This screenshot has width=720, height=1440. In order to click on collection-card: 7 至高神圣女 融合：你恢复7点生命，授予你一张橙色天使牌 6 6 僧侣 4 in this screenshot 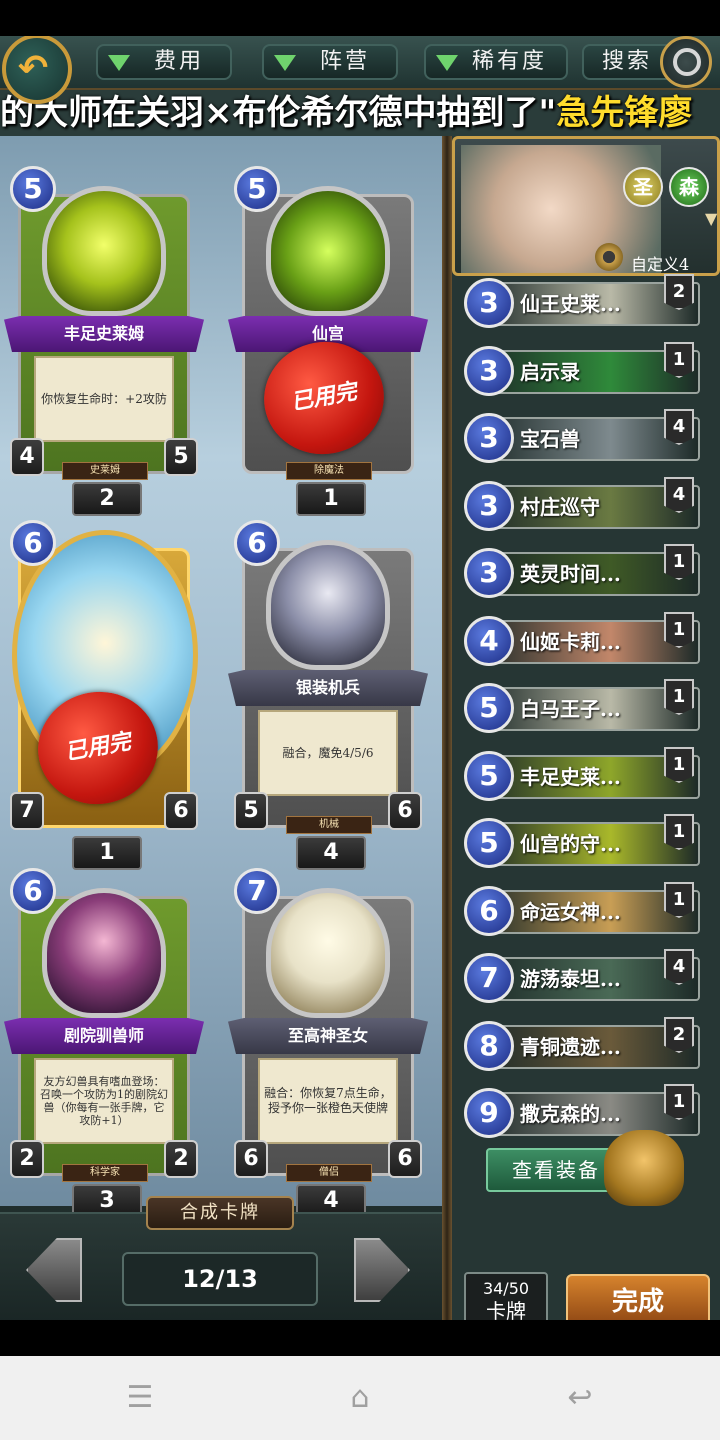, I will do `click(328, 1043)`.